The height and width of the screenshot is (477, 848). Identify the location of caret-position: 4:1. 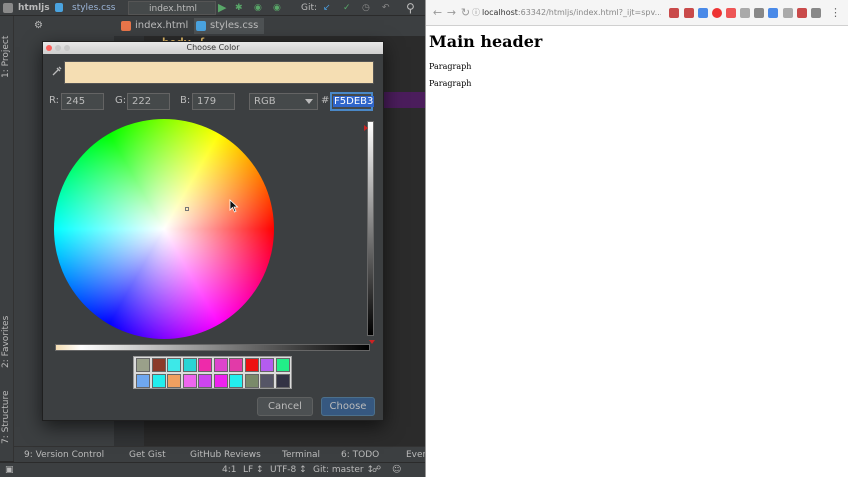
(229, 470).